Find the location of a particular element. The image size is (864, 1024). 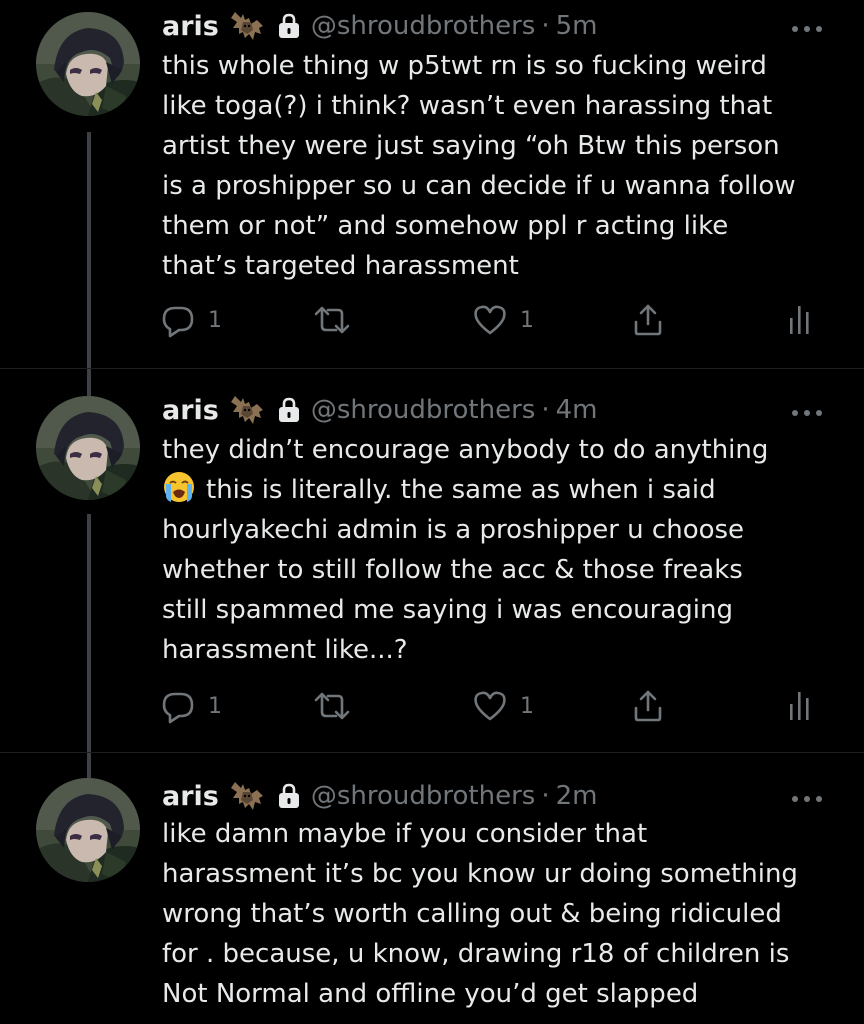

timestamp: 5m is located at coordinates (577, 26).